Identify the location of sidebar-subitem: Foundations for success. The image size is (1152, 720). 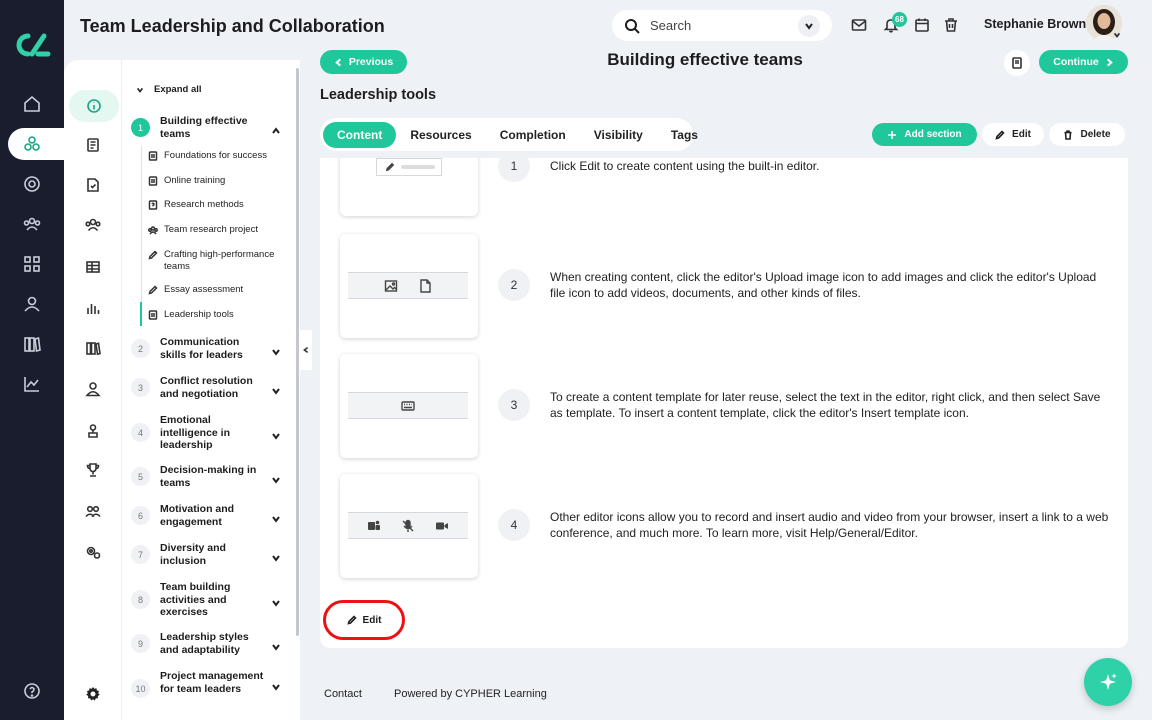
(219, 156).